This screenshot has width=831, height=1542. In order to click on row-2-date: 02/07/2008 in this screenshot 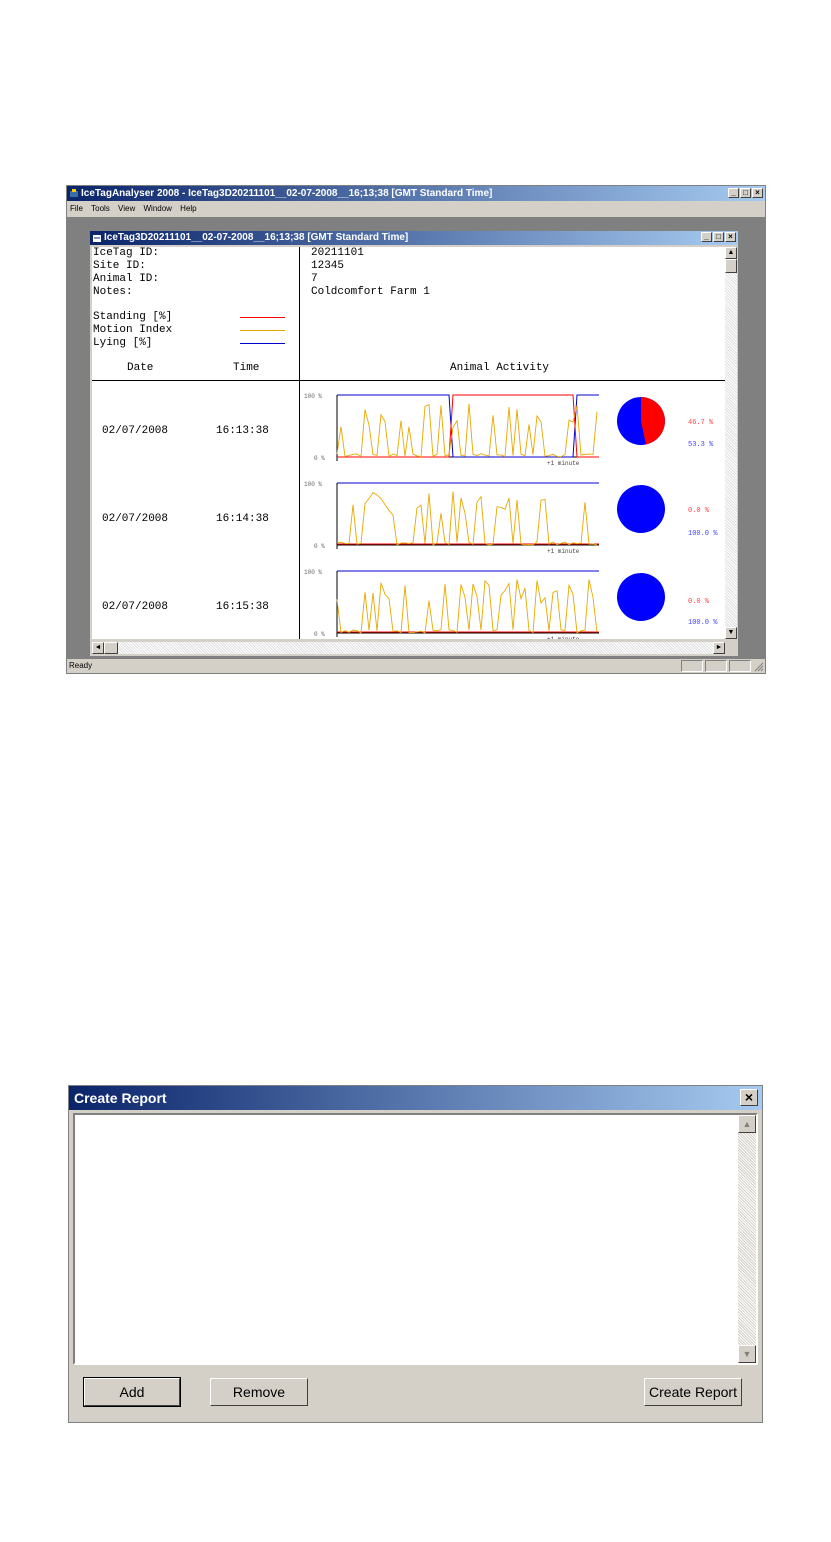, I will do `click(135, 519)`.